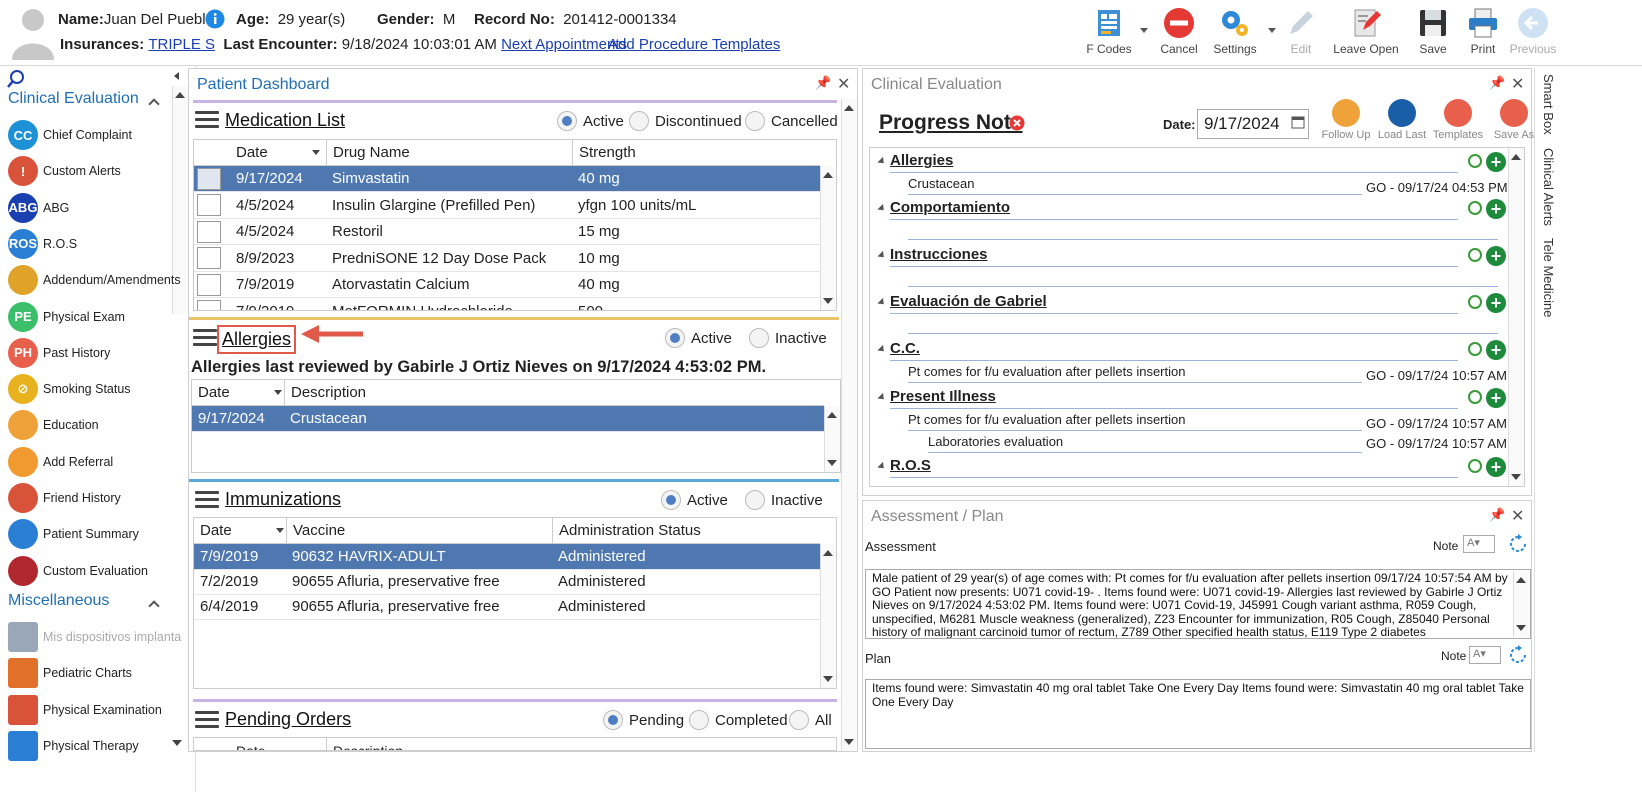 This screenshot has height=792, width=1642. Describe the element at coordinates (1109, 33) in the screenshot. I see `fcodes-button: F Codes` at that location.